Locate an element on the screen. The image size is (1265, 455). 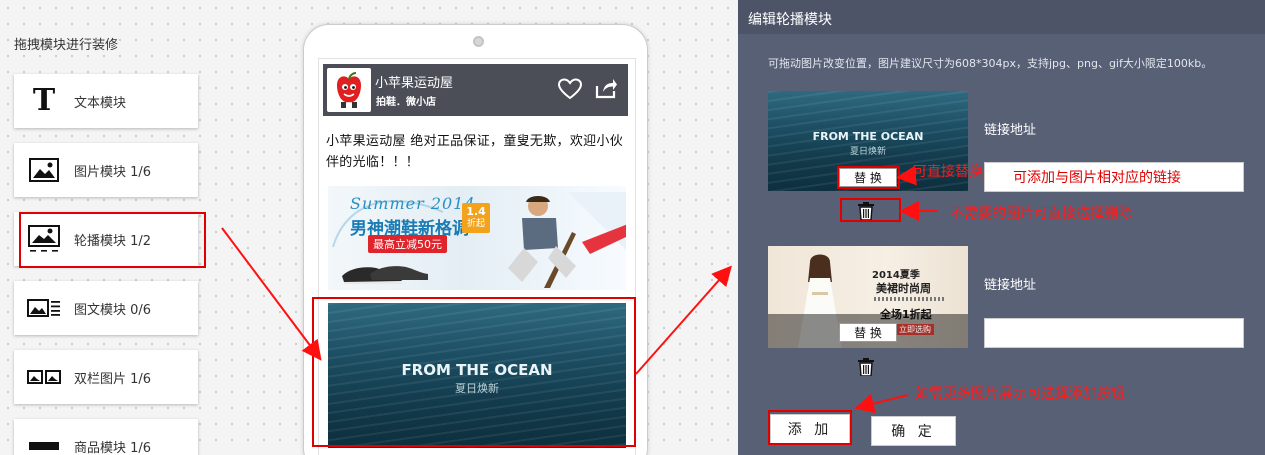
arrow-add is located at coordinates (881, 403).